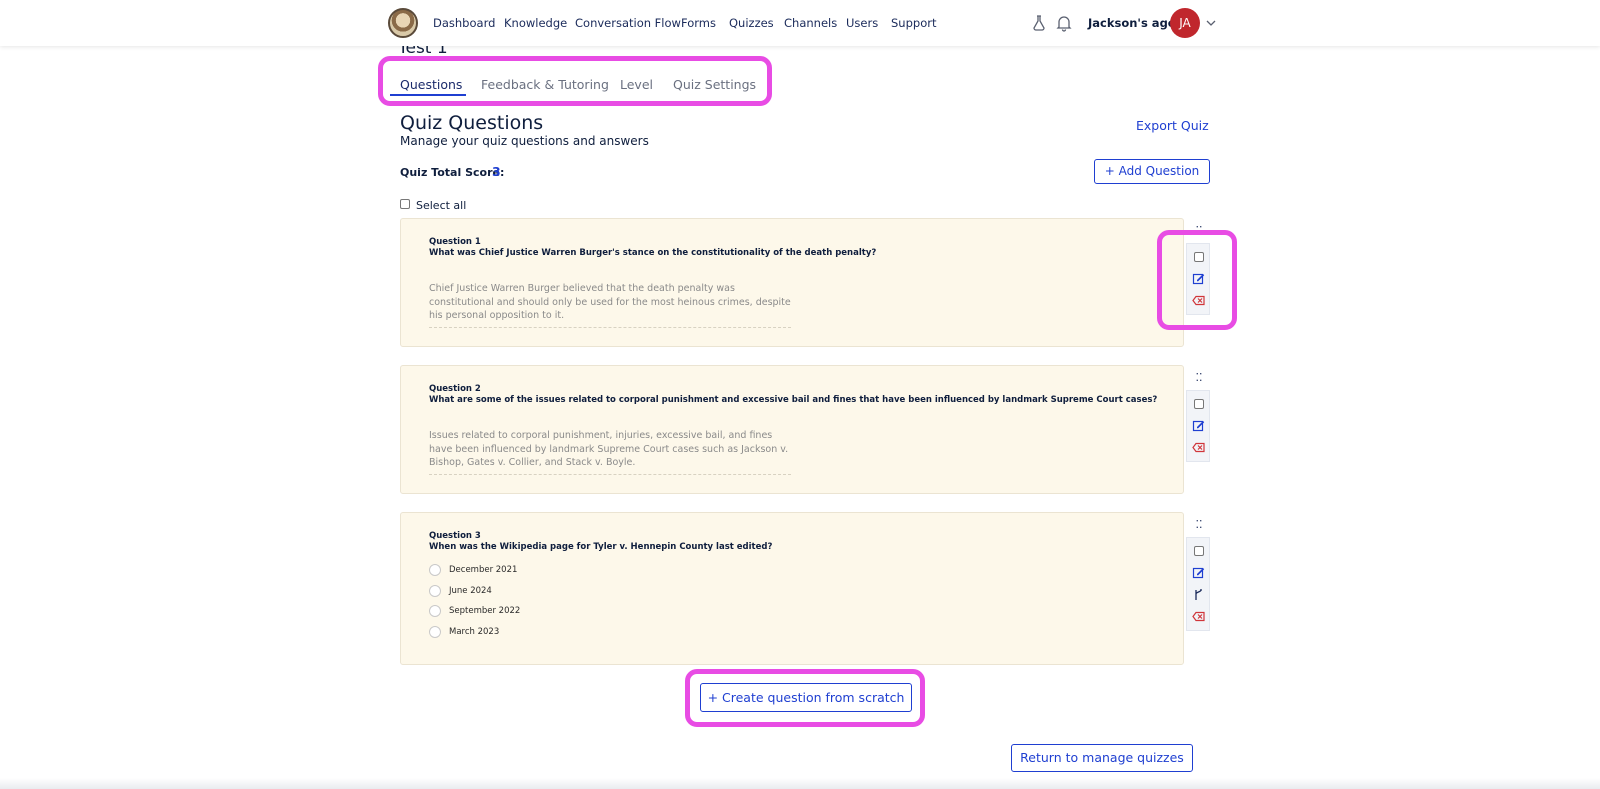 The height and width of the screenshot is (789, 1600). Describe the element at coordinates (464, 23) in the screenshot. I see `nav-dashboard: Dashboard` at that location.